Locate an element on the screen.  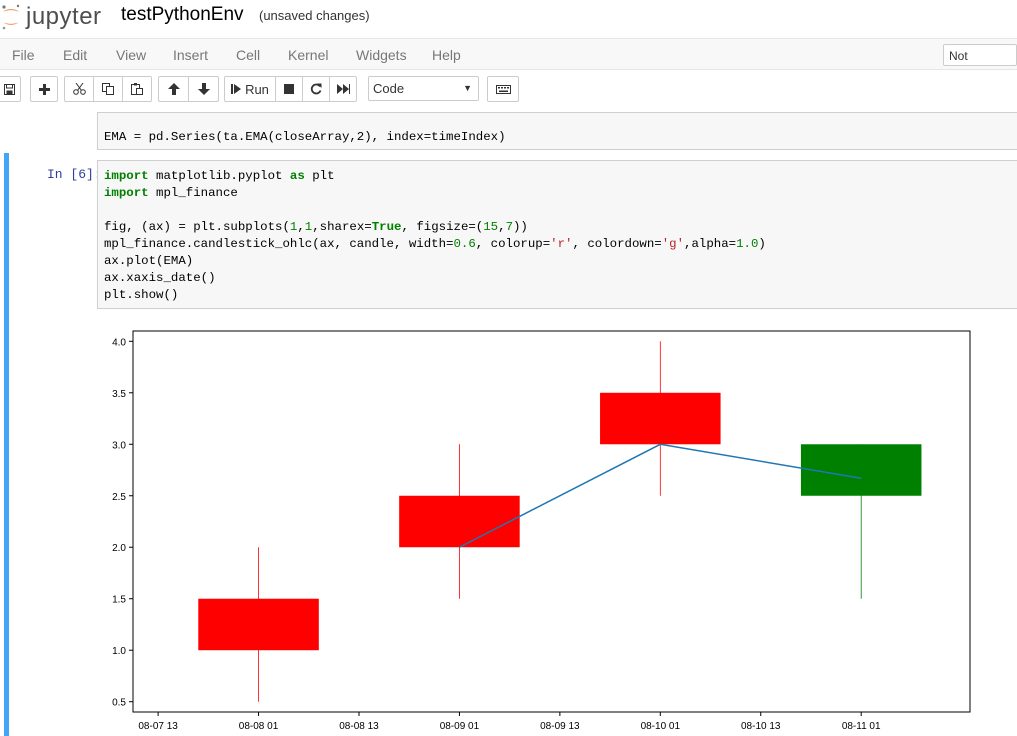
interrupt-button is located at coordinates (289, 89).